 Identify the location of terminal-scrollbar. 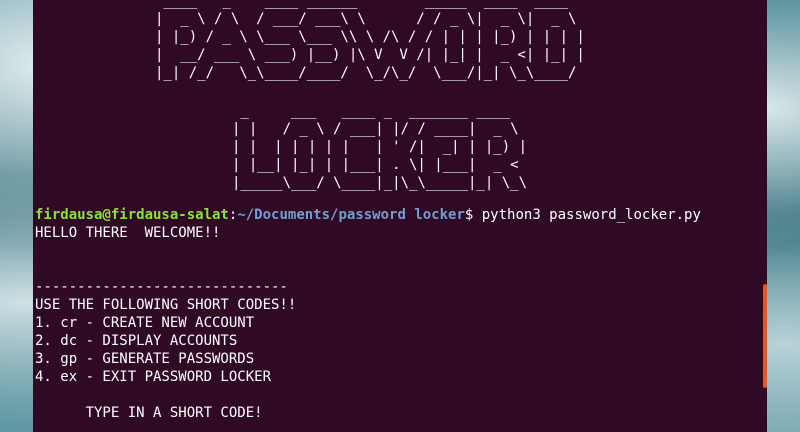
(765, 336).